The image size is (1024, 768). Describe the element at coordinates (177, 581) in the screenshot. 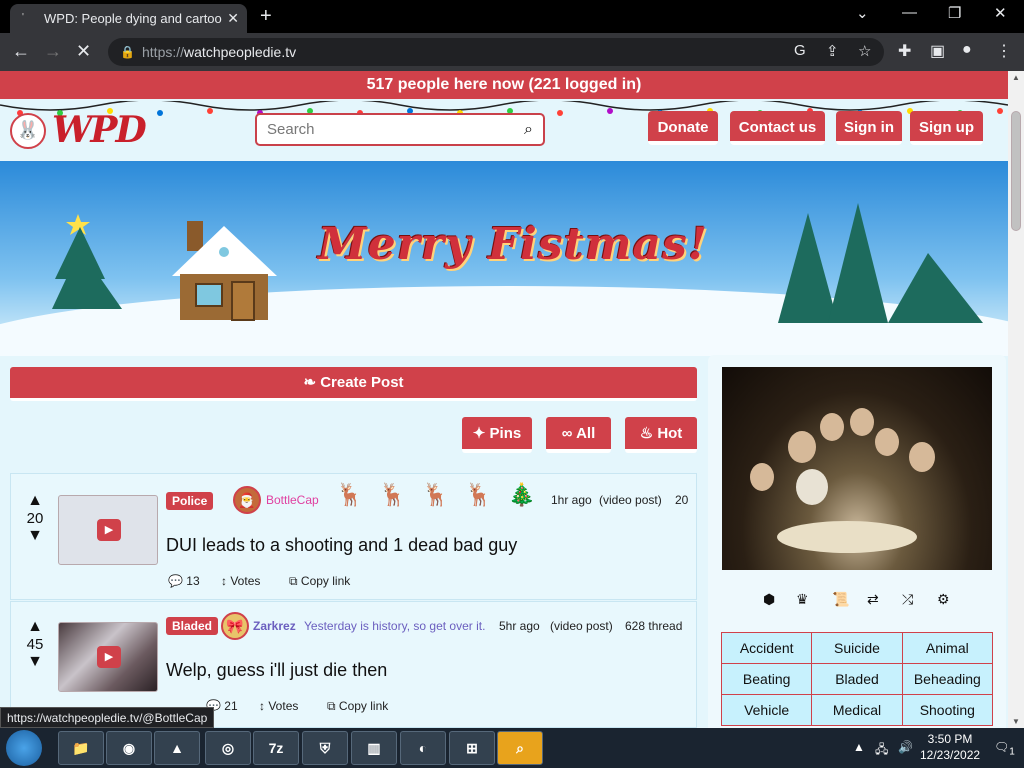

I see `comment-icon: 💬` at that location.